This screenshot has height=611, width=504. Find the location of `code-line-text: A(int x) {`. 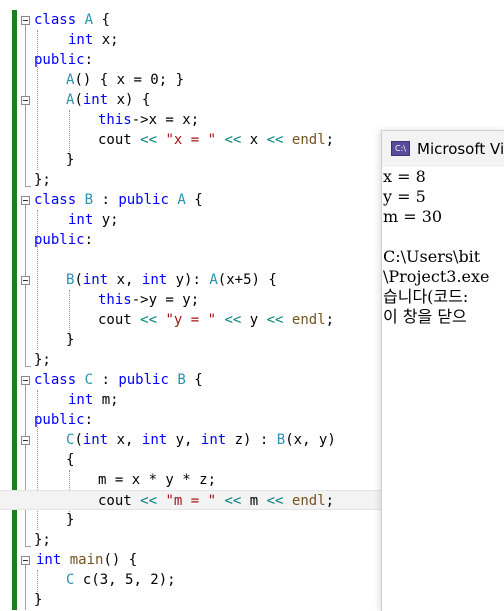

code-line-text: A(int x) { is located at coordinates (108, 100).